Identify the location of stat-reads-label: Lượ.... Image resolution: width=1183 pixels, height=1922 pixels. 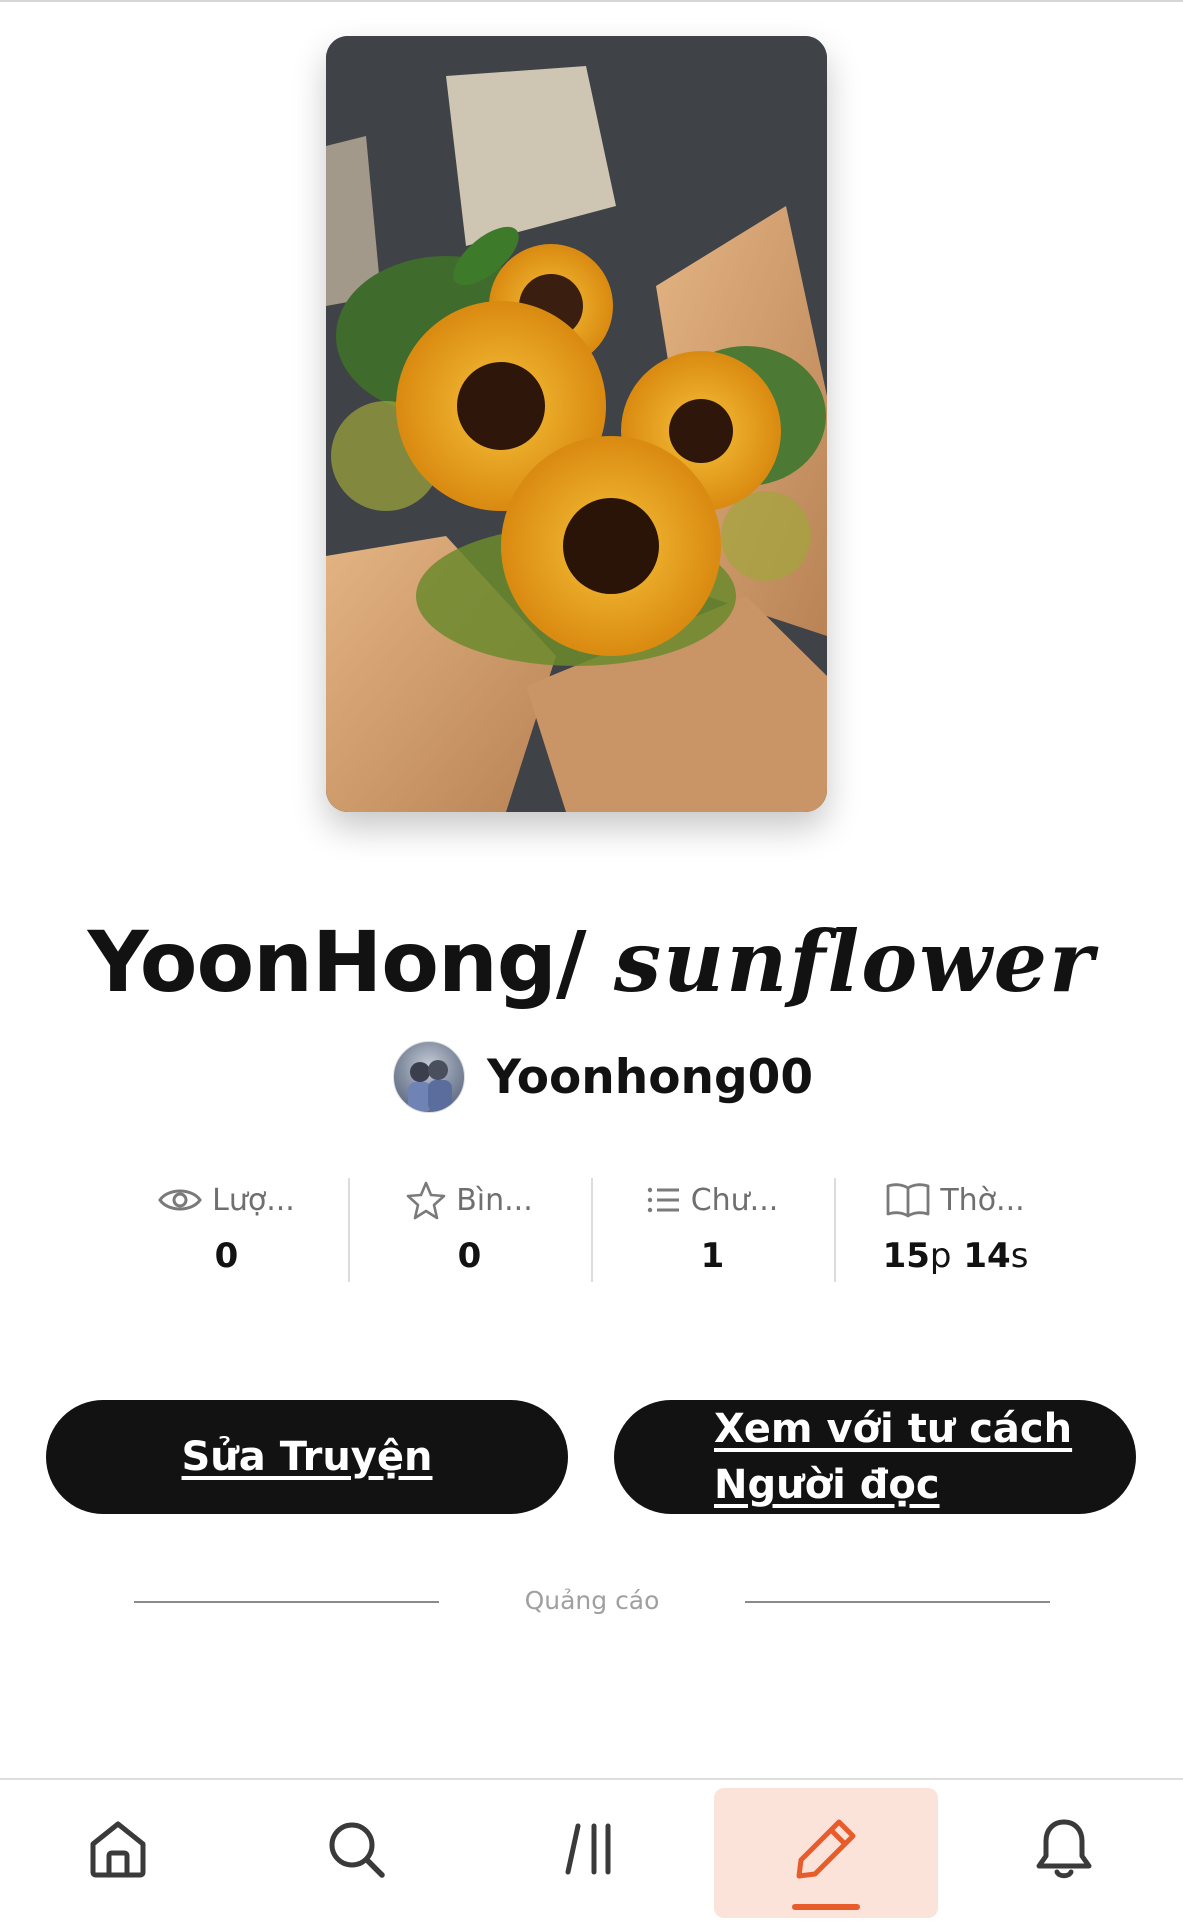
(253, 1200).